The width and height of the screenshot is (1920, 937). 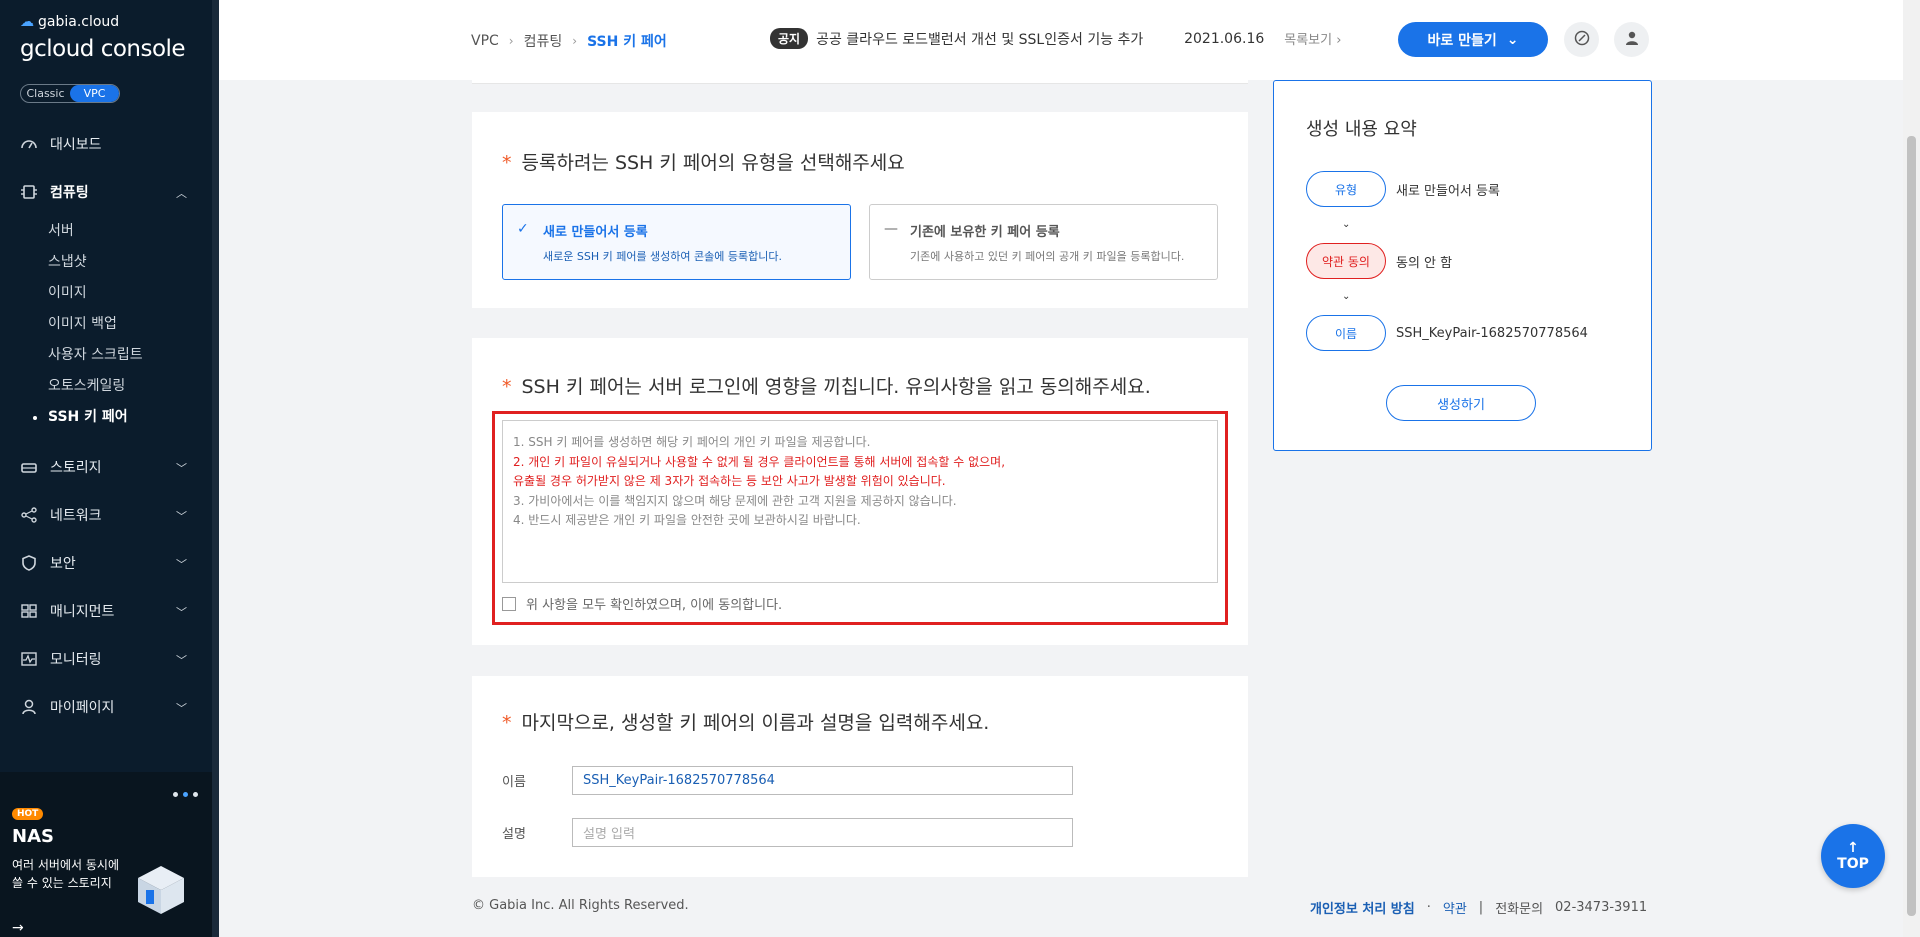 I want to click on agree-label: 위 사항을 모두 확인하였으며, 이에 동의합니다., so click(x=654, y=603).